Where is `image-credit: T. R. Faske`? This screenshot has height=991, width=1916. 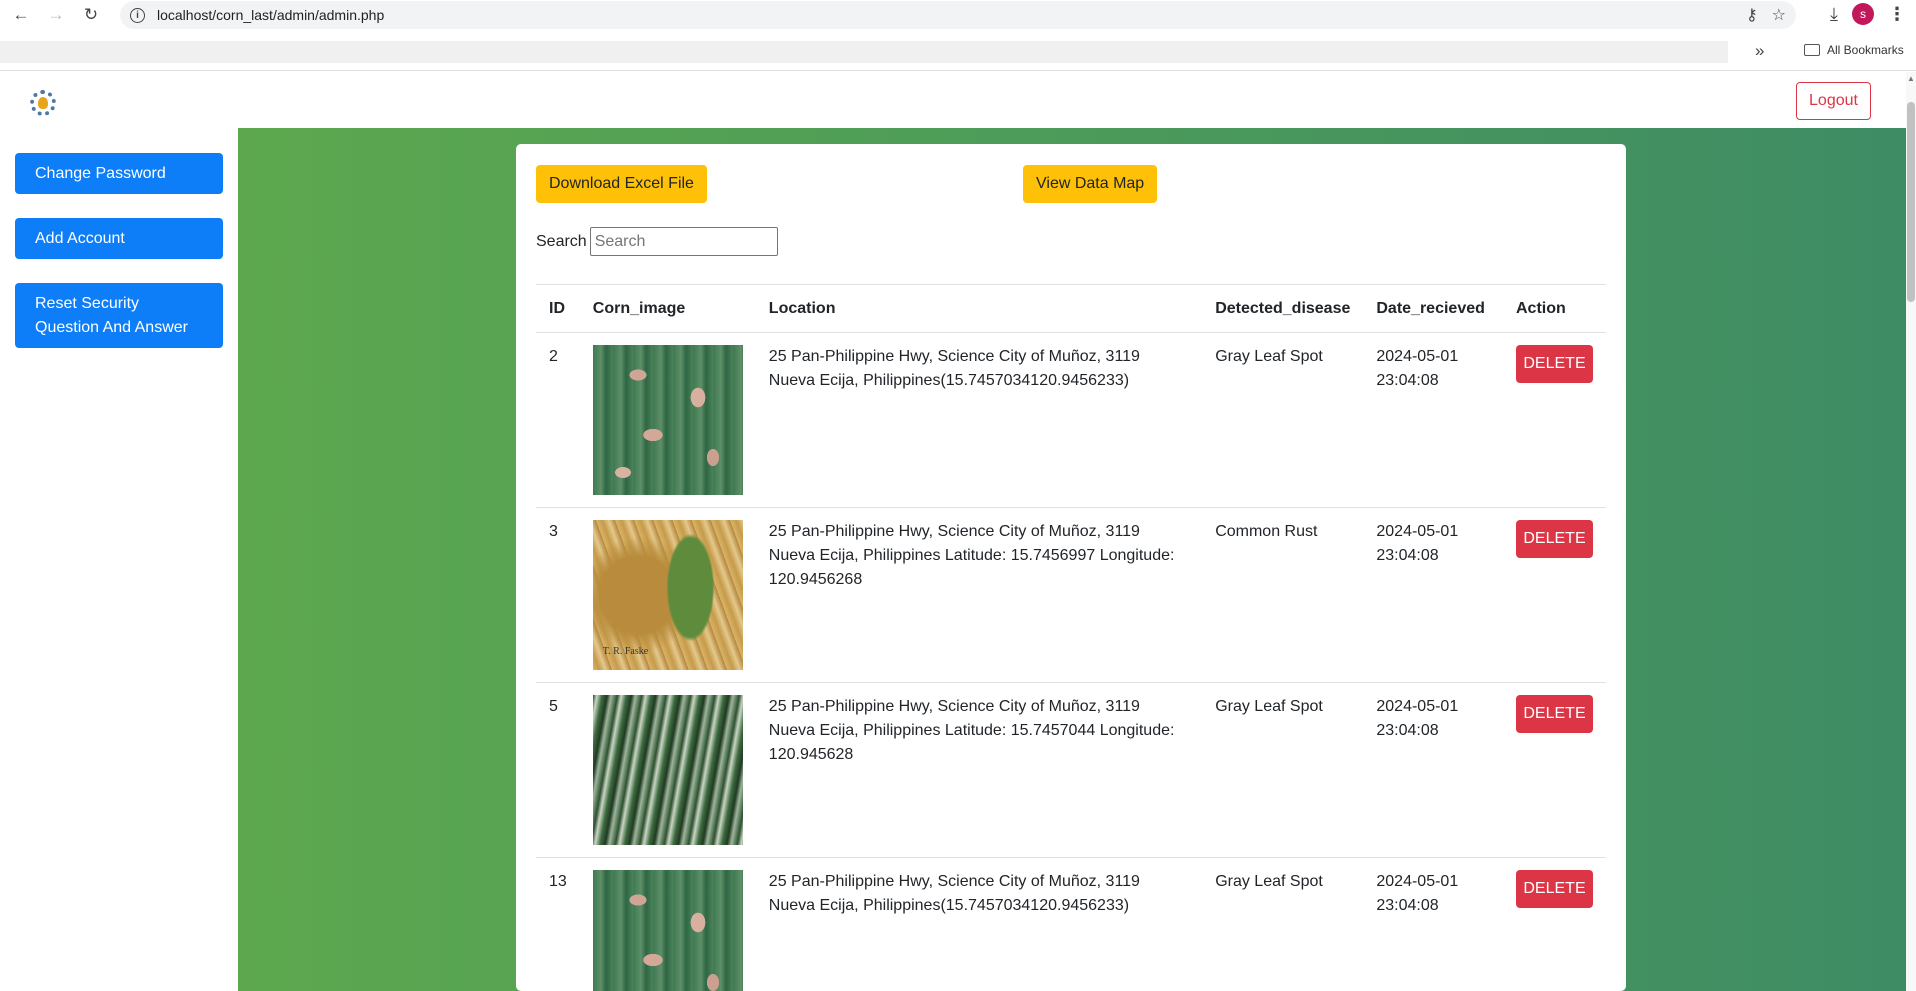 image-credit: T. R. Faske is located at coordinates (625, 651).